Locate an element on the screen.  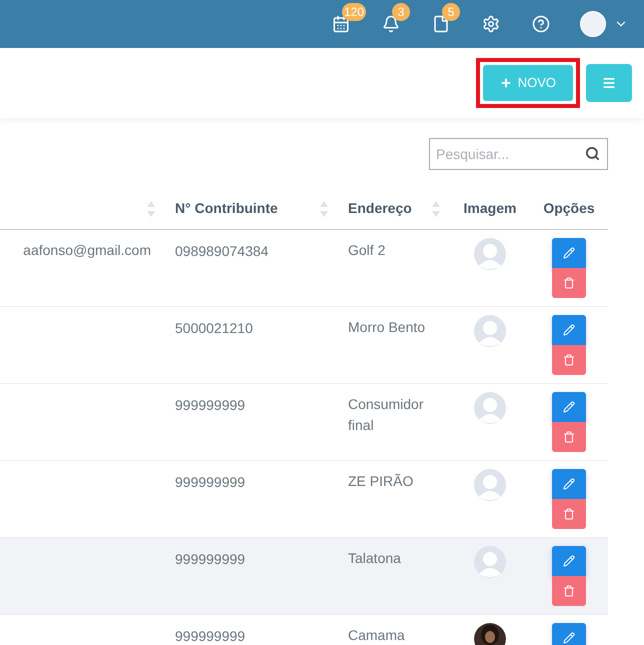
count-badge: 120 is located at coordinates (354, 12).